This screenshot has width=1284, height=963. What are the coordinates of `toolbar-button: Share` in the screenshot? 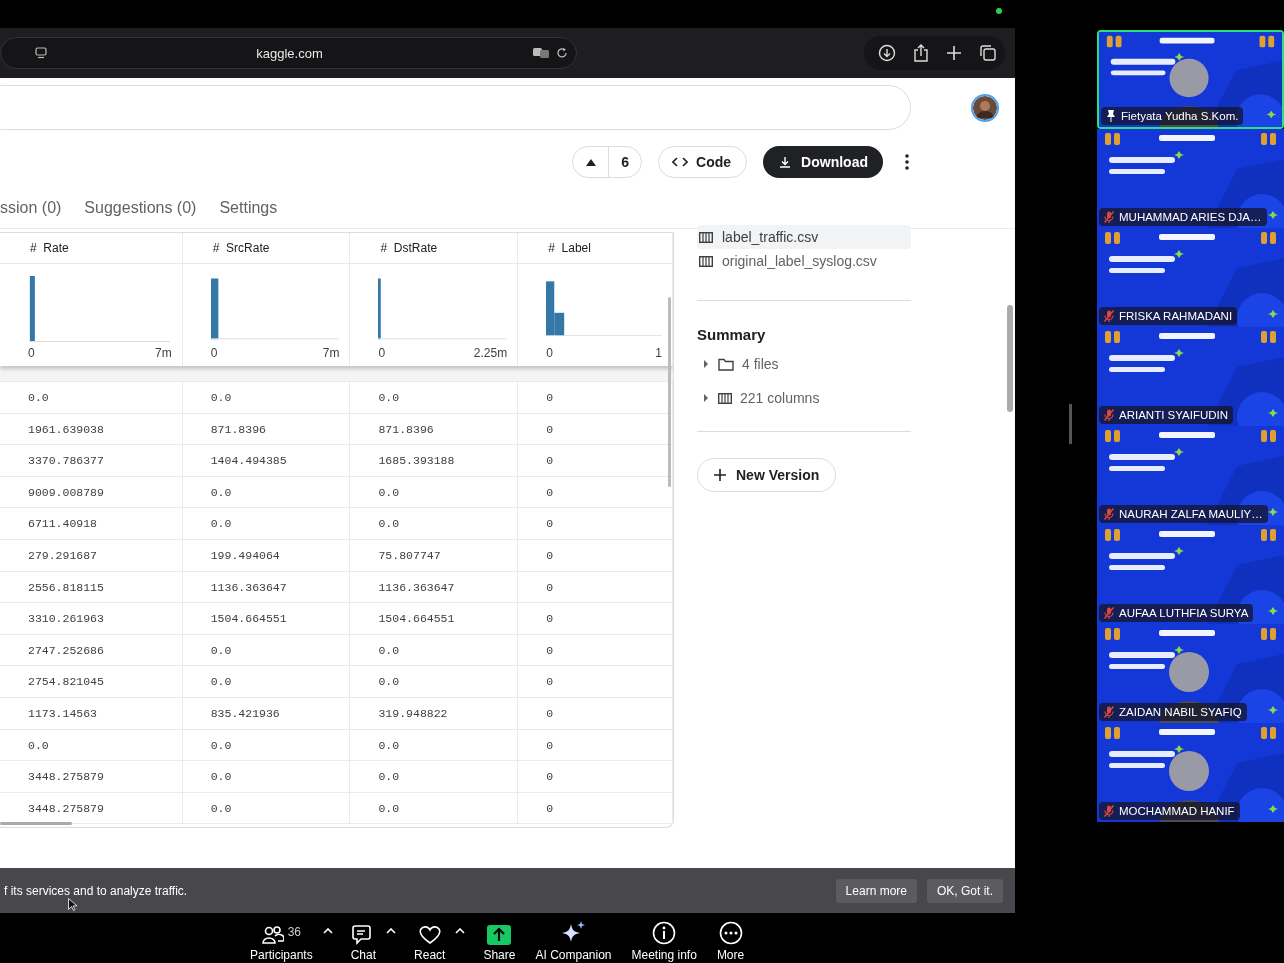 It's located at (499, 938).